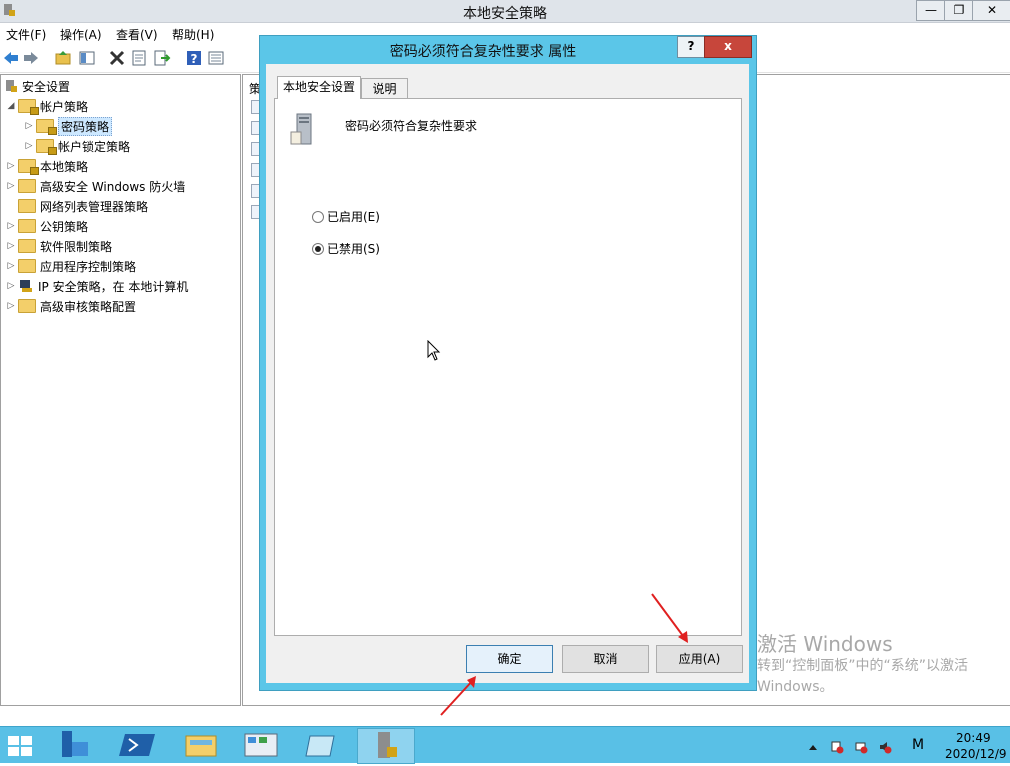 This screenshot has width=1010, height=766. I want to click on server-manager-icon, so click(75, 744).